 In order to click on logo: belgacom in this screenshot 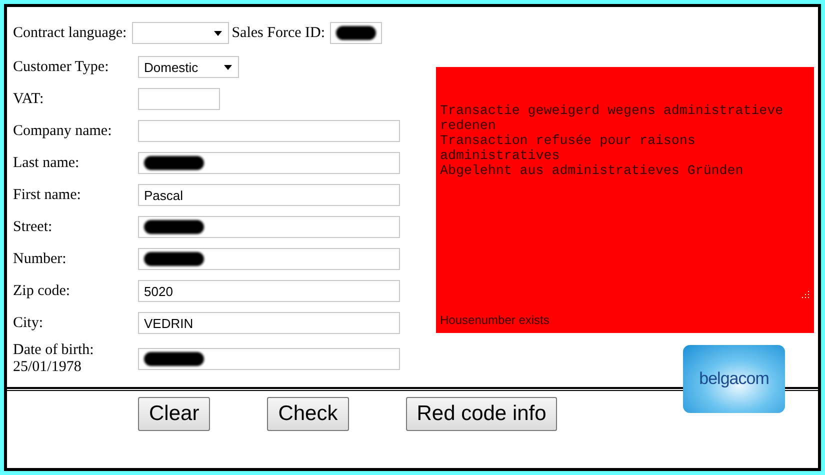, I will do `click(734, 379)`.